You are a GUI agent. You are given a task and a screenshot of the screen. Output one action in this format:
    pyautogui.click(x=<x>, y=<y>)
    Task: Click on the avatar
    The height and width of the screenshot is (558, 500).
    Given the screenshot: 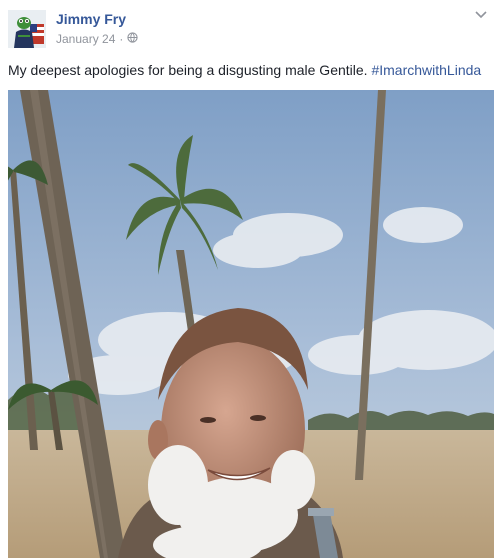 What is the action you would take?
    pyautogui.click(x=27, y=29)
    